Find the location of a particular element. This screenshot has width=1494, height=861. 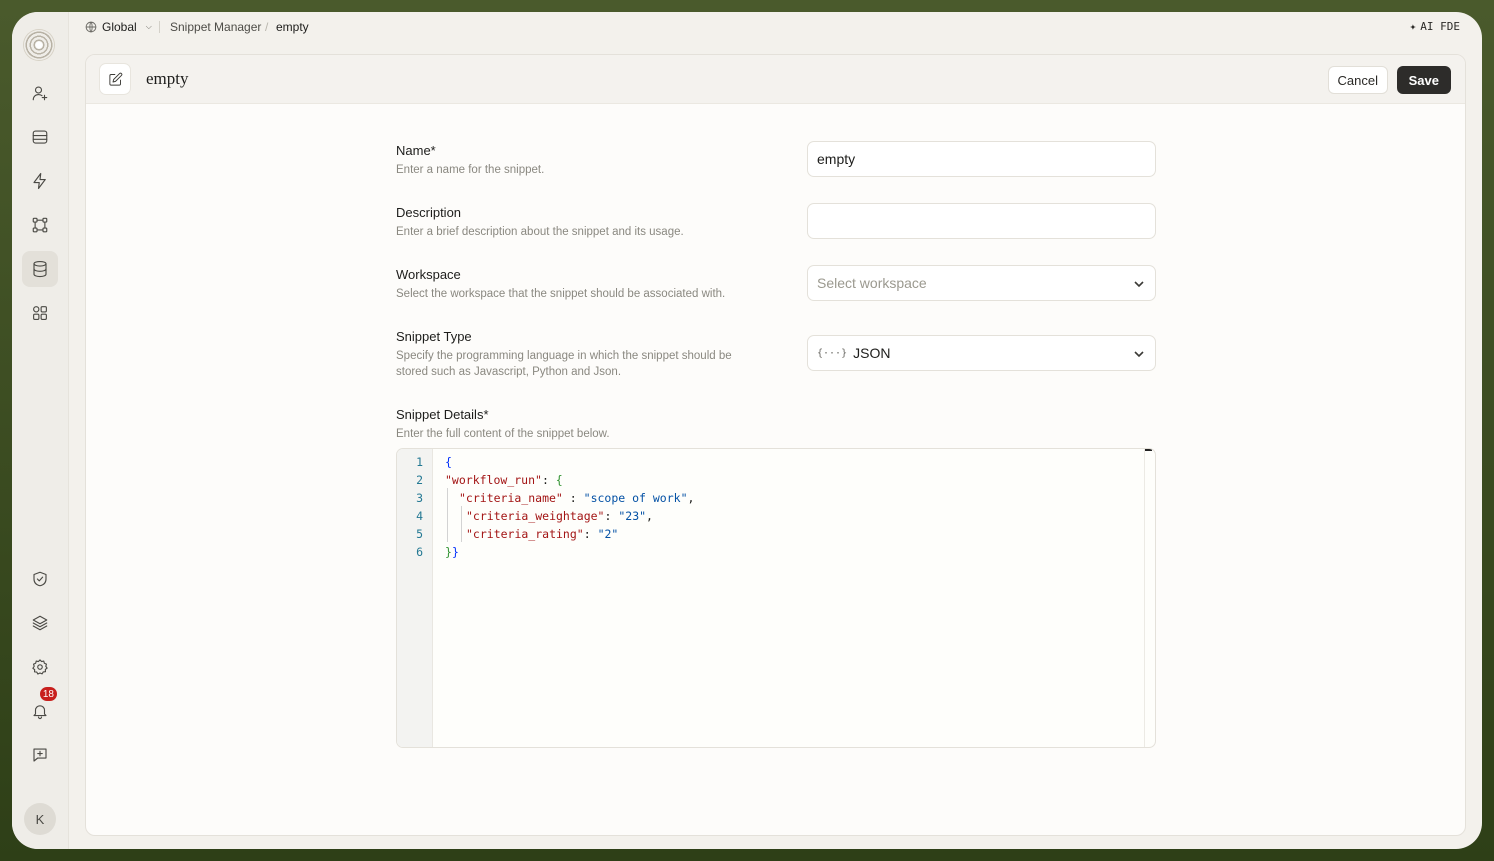

code-line: "criteria_name" : "scope of work", is located at coordinates (577, 498).